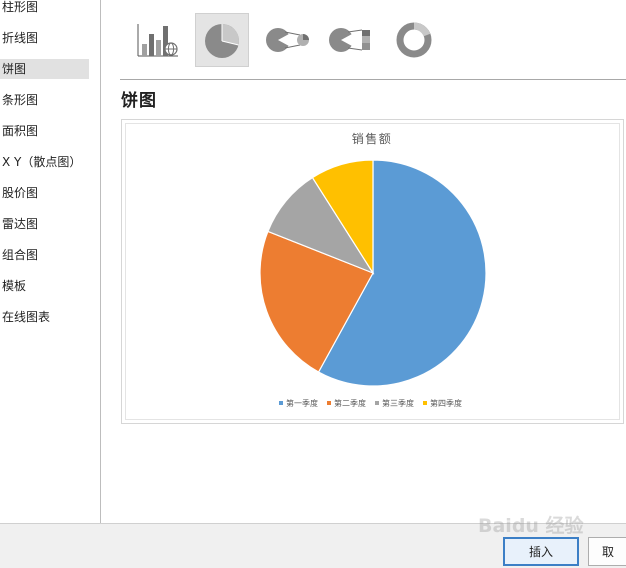 This screenshot has height=568, width=626. I want to click on sidebar-item-combo: 组合图, so click(44, 255).